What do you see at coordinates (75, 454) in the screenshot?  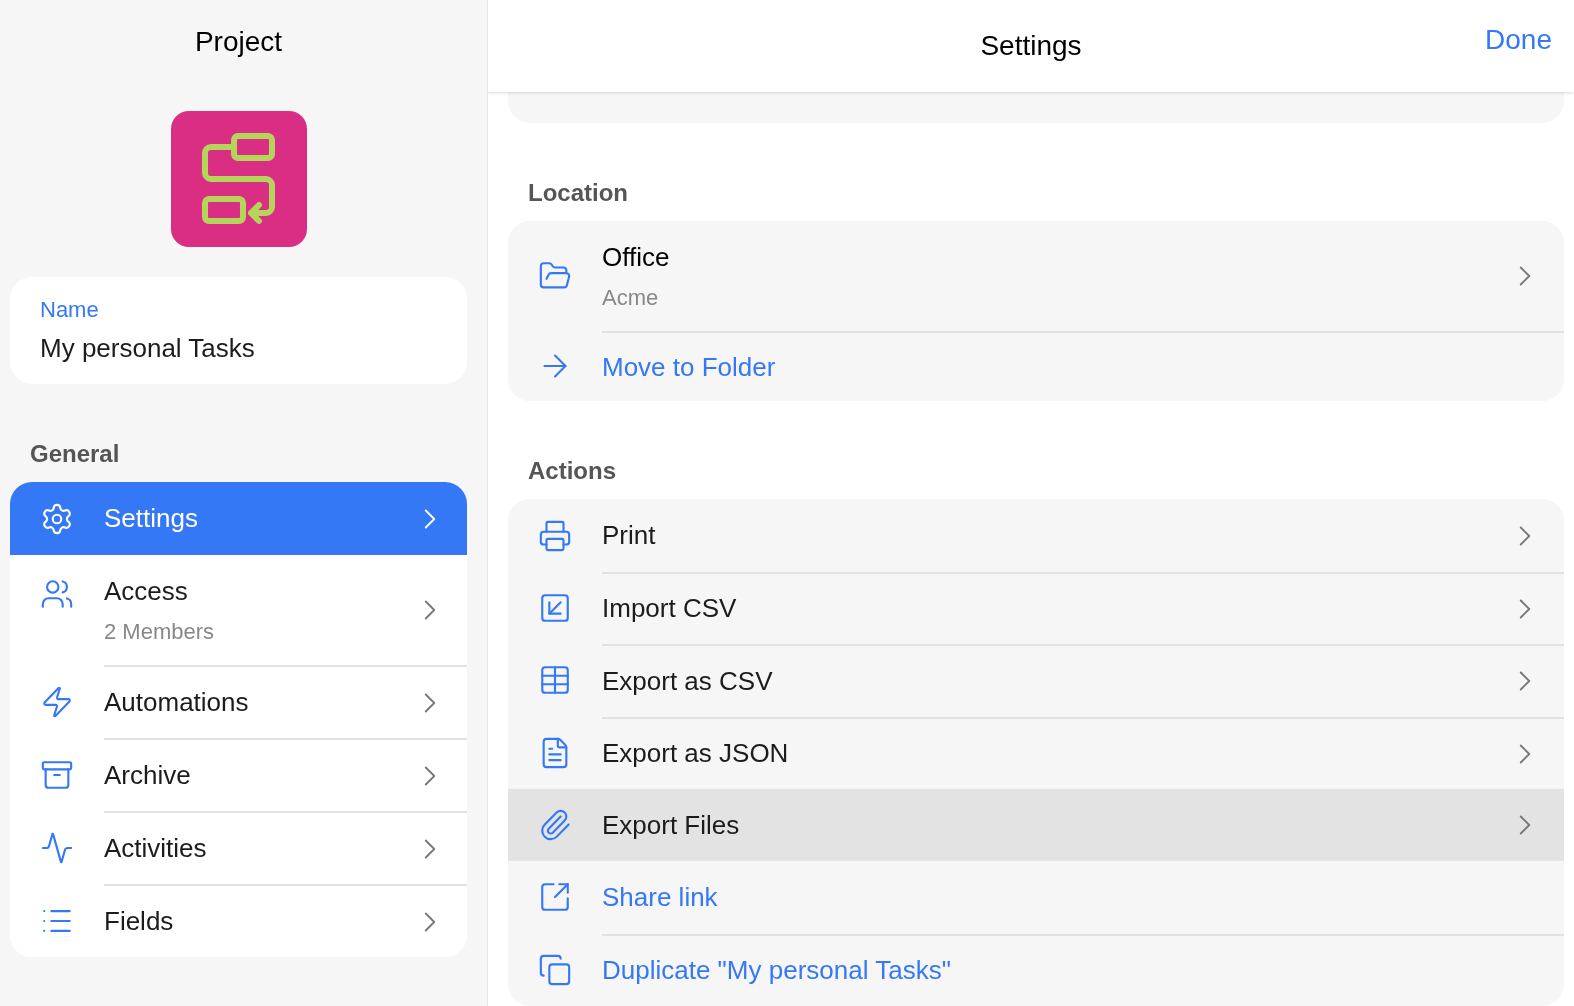 I see `section-heading: General` at bounding box center [75, 454].